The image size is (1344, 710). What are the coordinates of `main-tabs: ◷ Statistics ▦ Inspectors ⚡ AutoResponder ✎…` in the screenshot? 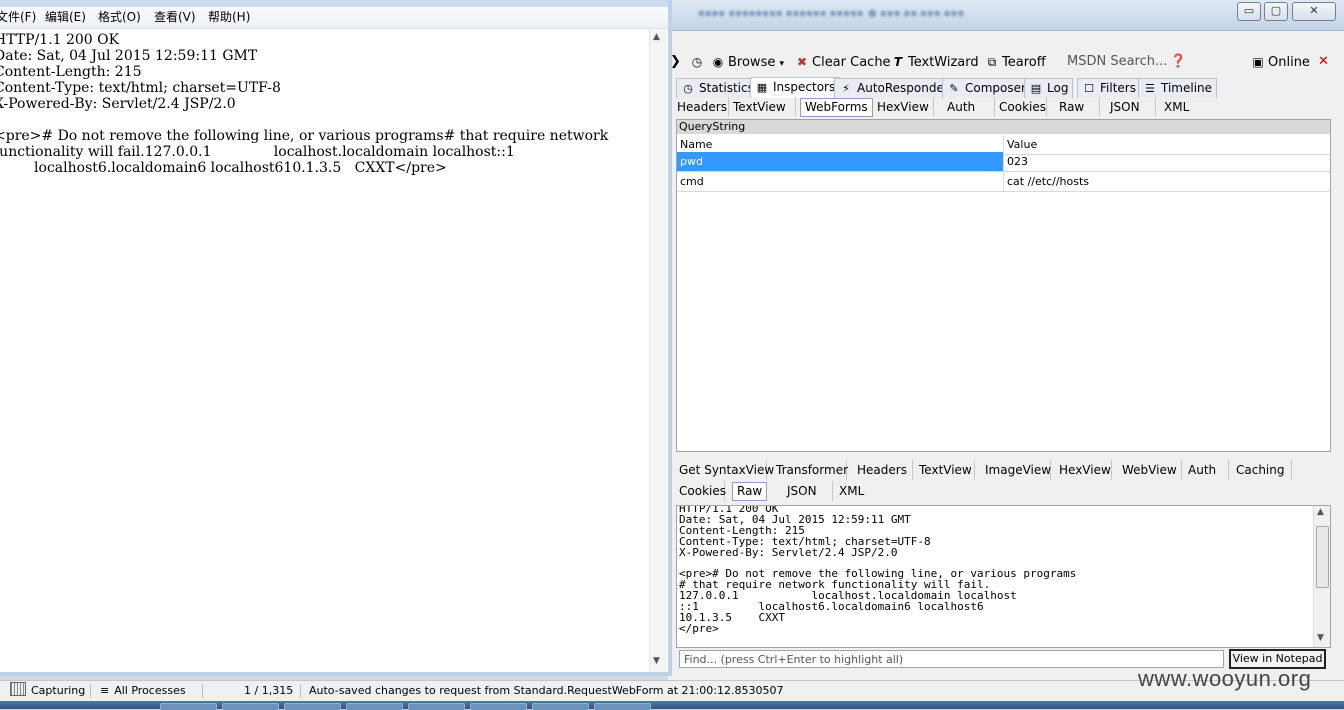 It's located at (1006, 87).